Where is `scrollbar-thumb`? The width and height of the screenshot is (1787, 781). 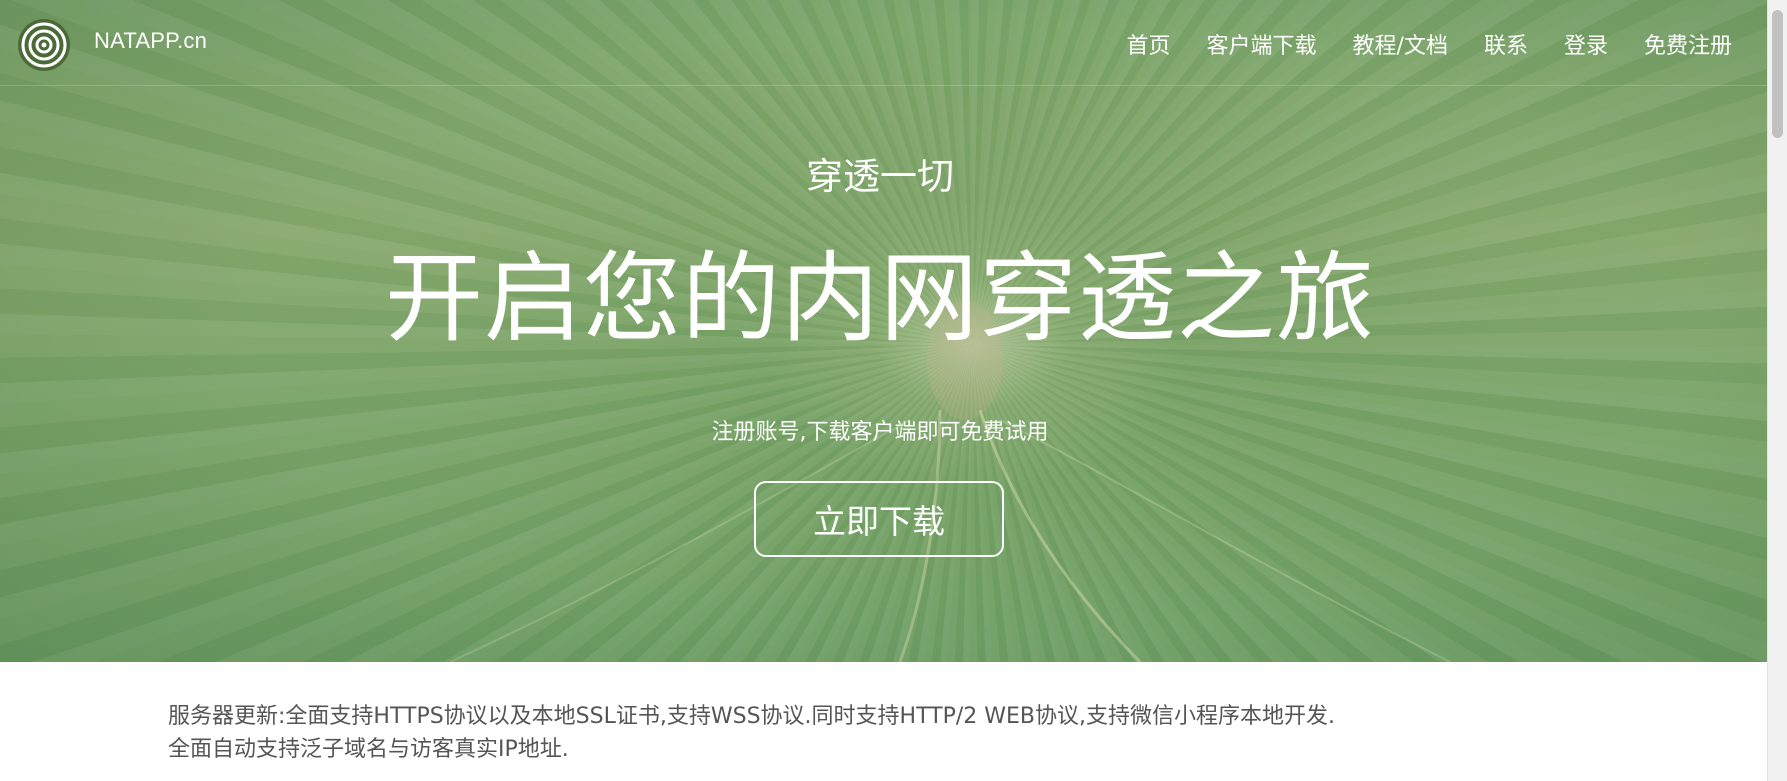
scrollbar-thumb is located at coordinates (1777, 74).